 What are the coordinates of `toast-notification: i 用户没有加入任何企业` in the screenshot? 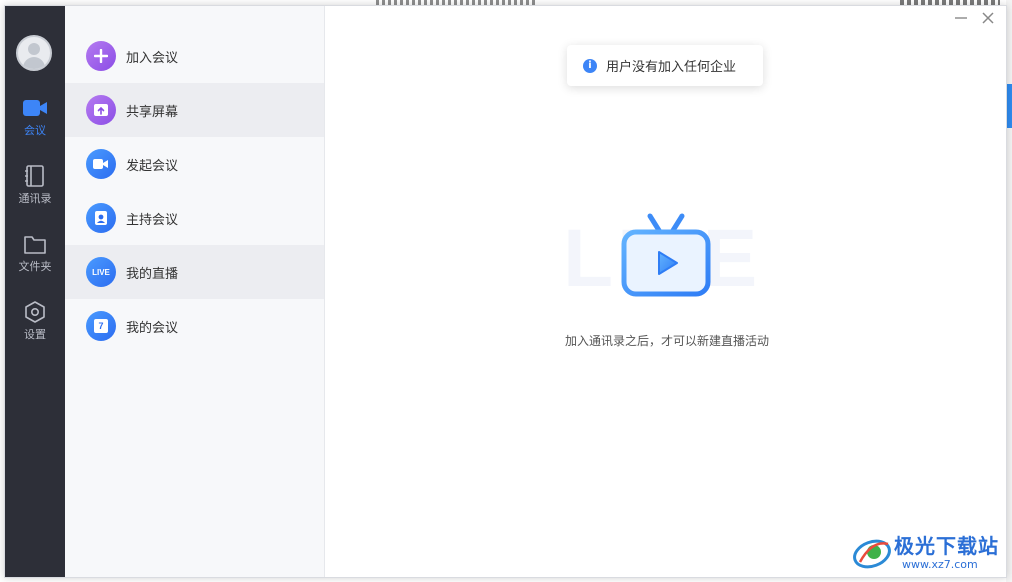 It's located at (665, 65).